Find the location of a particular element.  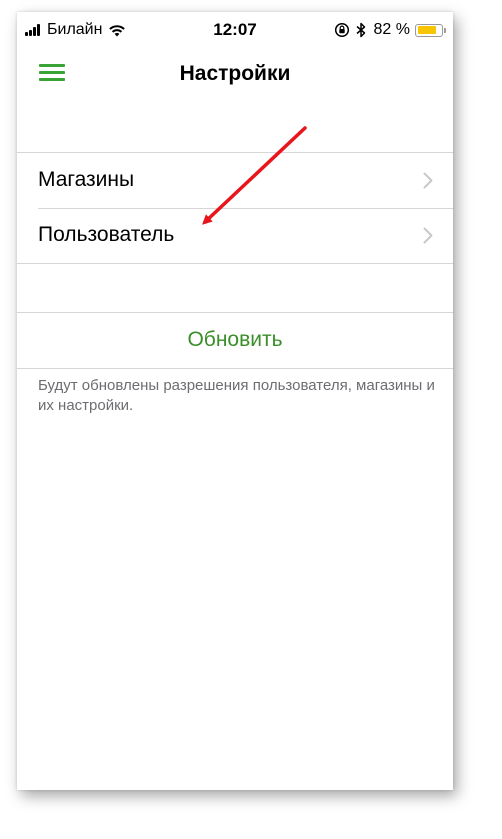

list-item-stores: Магазины is located at coordinates (235, 180).